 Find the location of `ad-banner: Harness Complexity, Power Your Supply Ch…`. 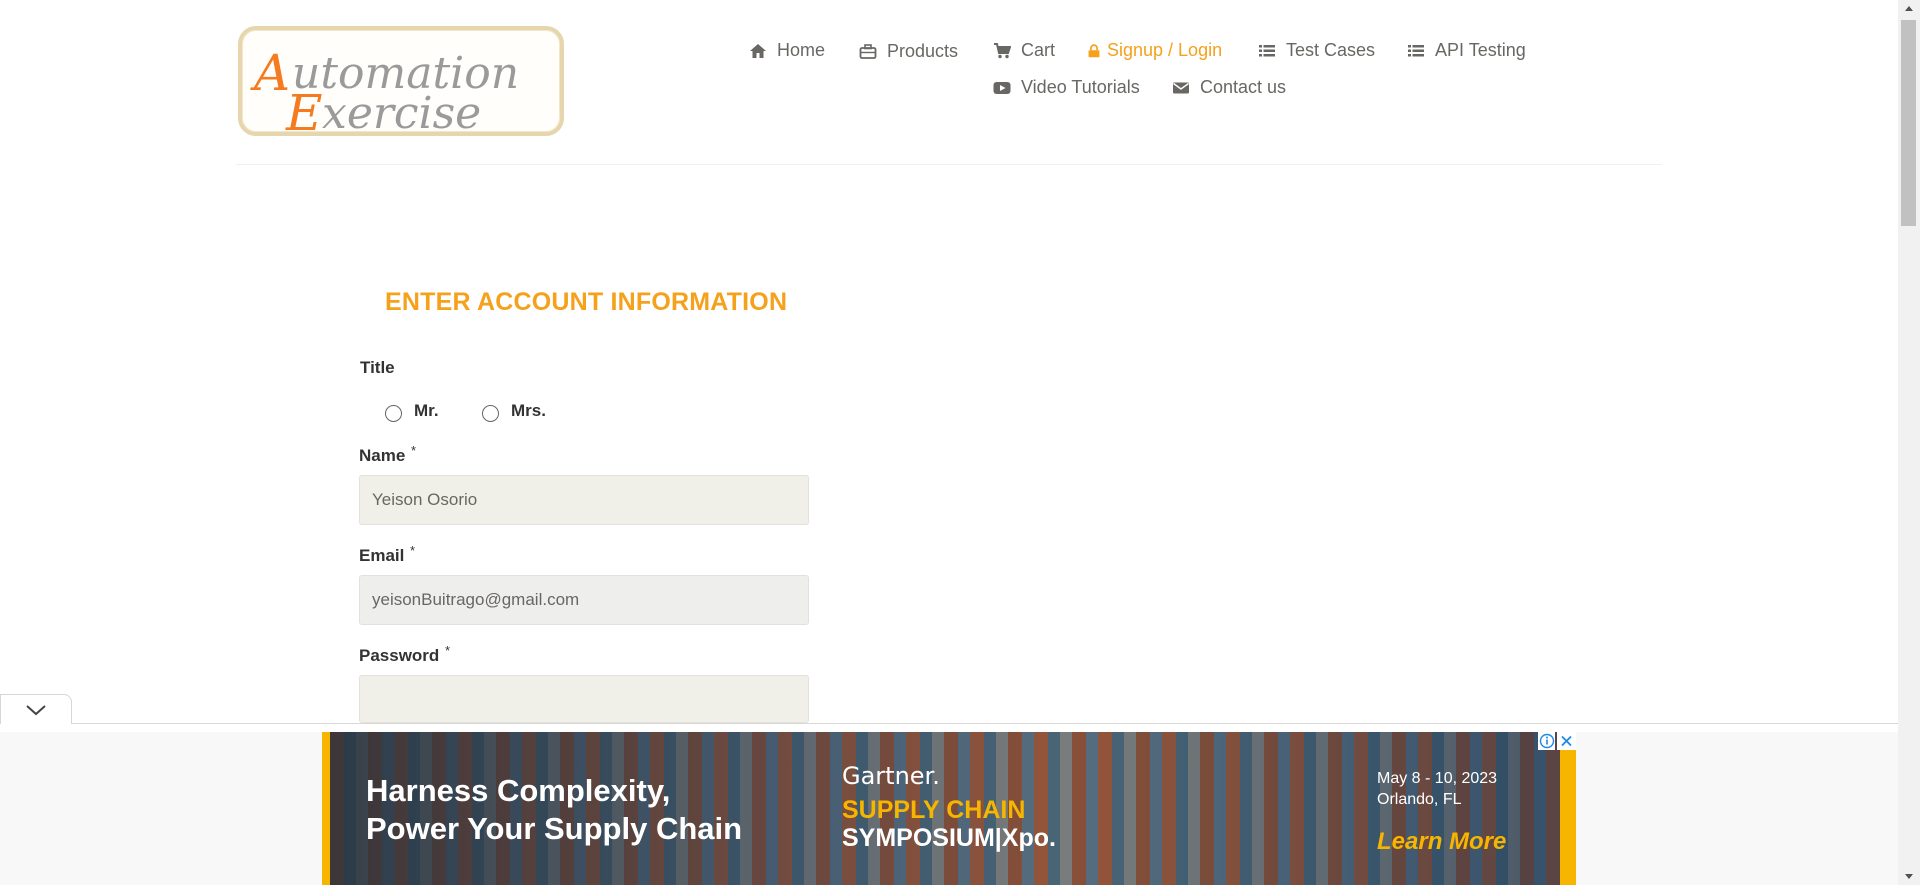

ad-banner: Harness Complexity, Power Your Supply Ch… is located at coordinates (949, 808).